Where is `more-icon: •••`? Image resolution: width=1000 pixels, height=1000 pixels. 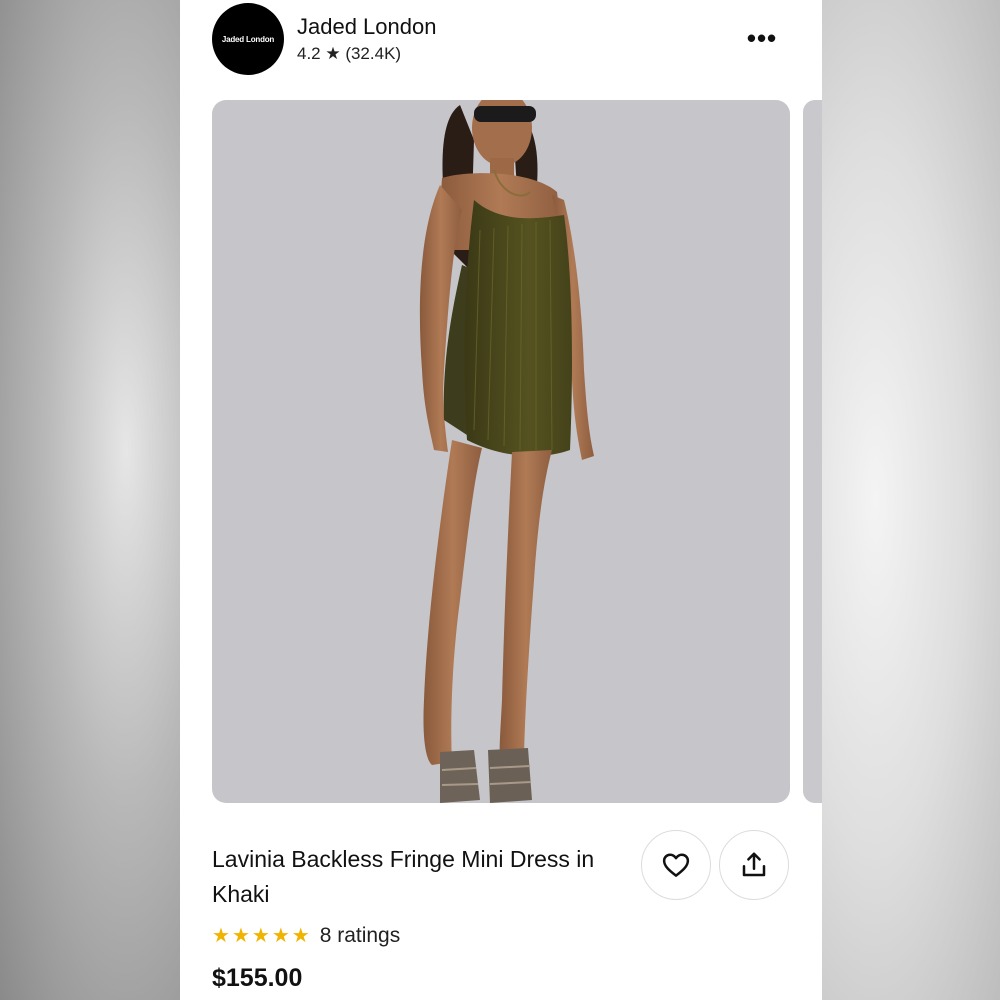 more-icon: ••• is located at coordinates (762, 37).